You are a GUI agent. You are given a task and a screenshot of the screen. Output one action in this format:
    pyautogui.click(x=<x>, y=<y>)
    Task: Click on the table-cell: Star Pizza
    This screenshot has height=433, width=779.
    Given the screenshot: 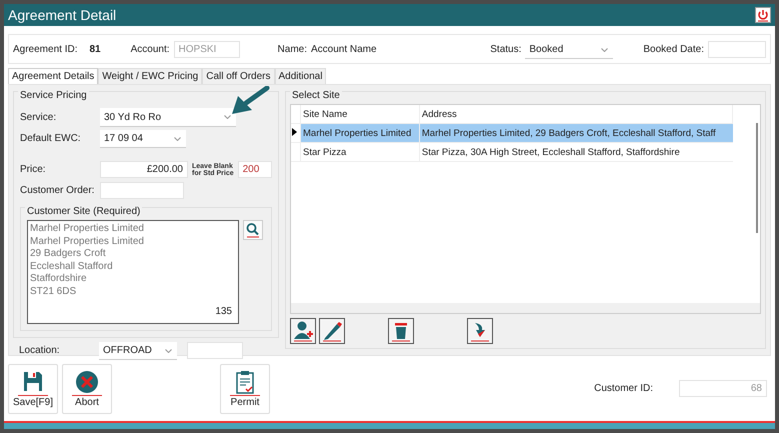 What is the action you would take?
    pyautogui.click(x=360, y=152)
    